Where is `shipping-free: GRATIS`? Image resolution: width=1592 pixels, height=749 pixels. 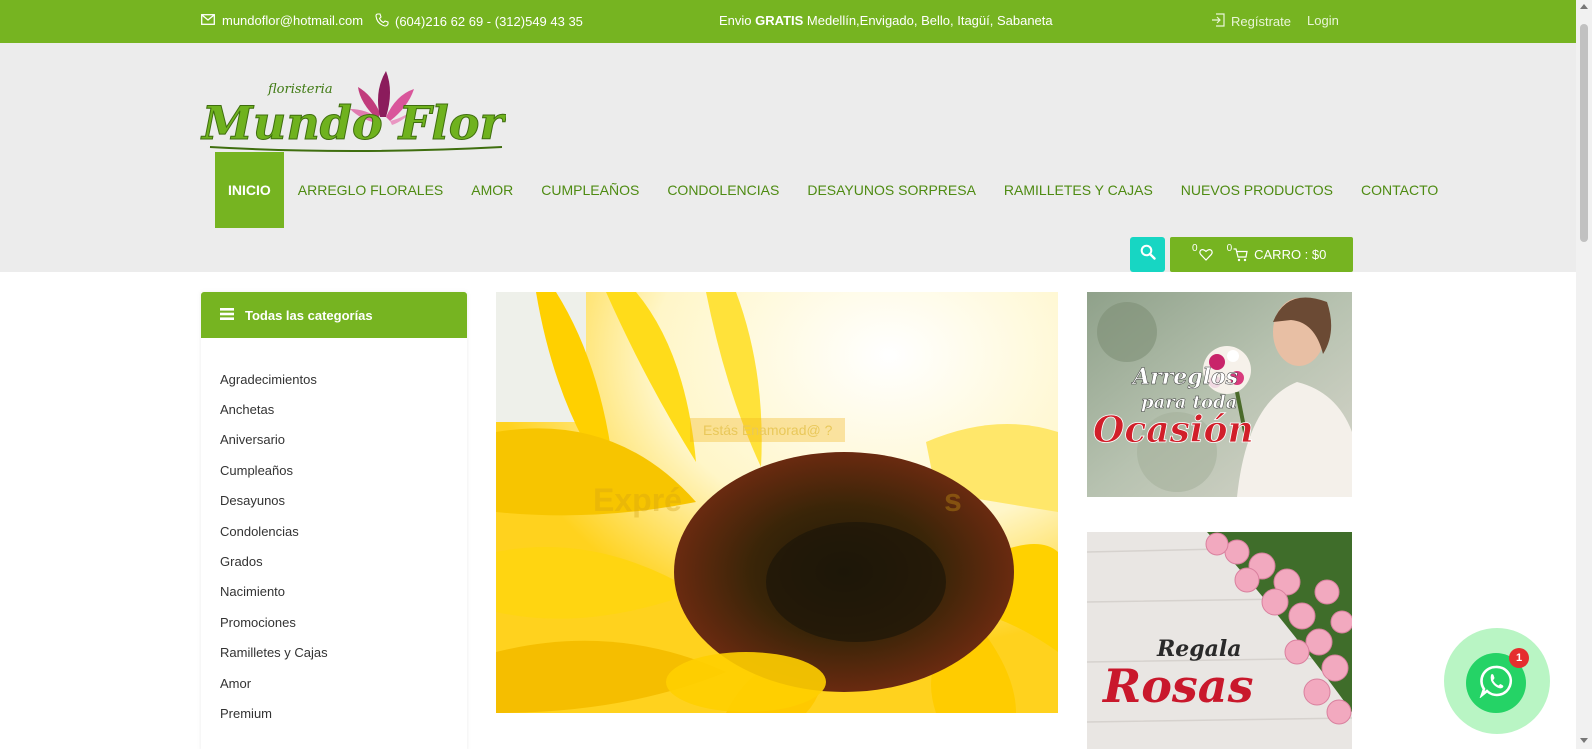 shipping-free: GRATIS is located at coordinates (779, 20).